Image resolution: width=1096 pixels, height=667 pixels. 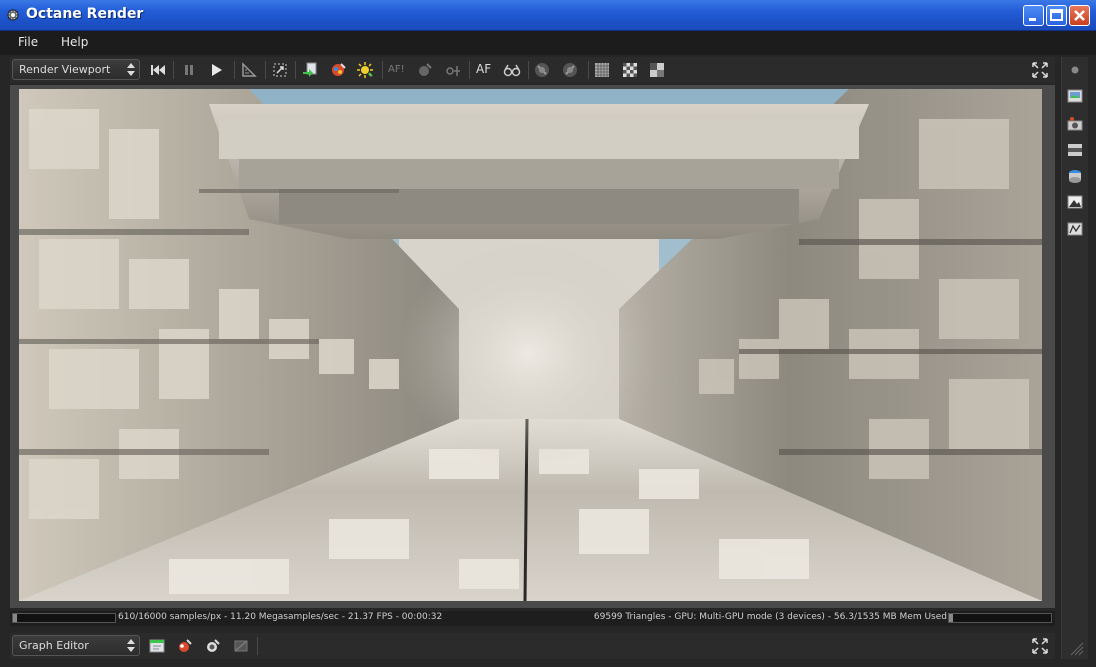 I want to click on lock-icon, so click(x=542, y=70).